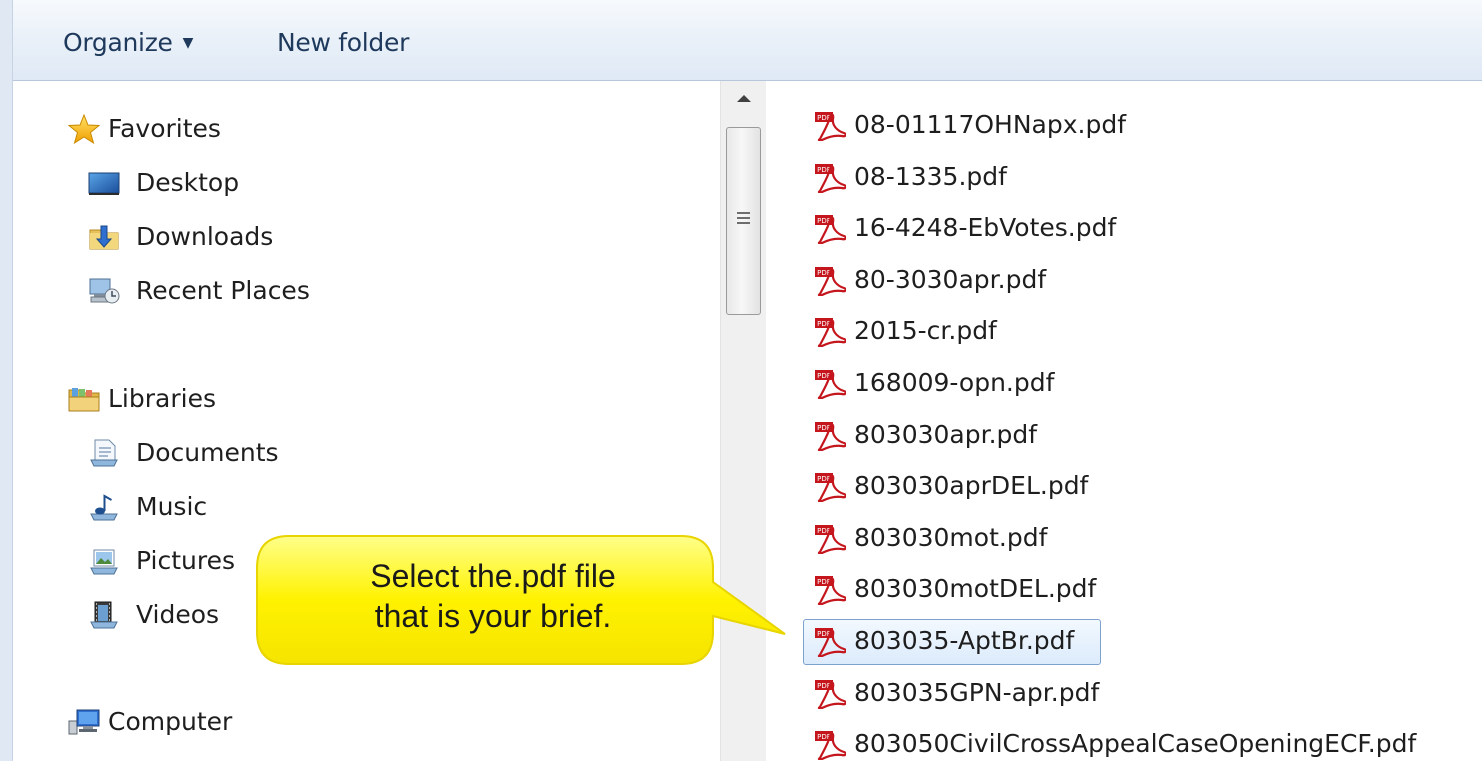 The width and height of the screenshot is (1482, 761). What do you see at coordinates (951, 537) in the screenshot?
I see `file-name: 803030mot.pdf` at bounding box center [951, 537].